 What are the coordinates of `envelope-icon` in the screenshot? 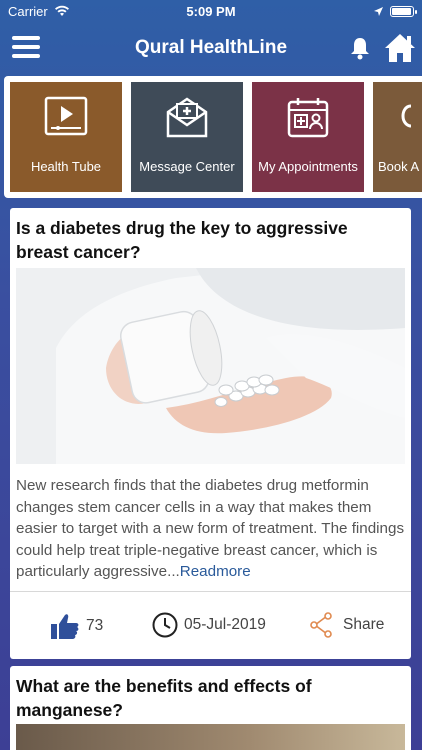 It's located at (187, 117).